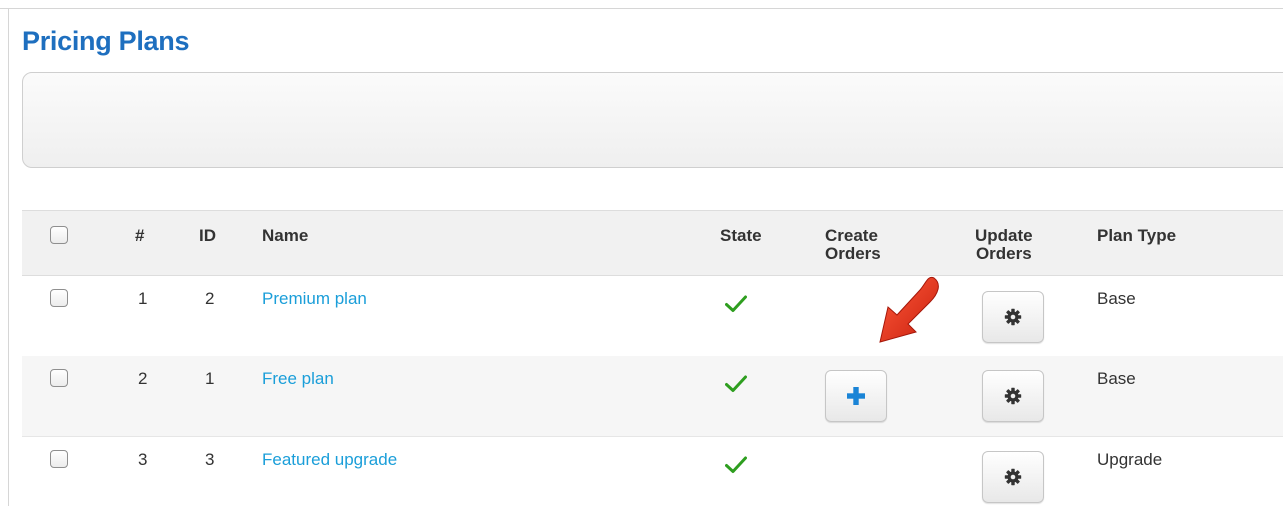 Image resolution: width=1283 pixels, height=516 pixels. What do you see at coordinates (1003, 253) in the screenshot?
I see `header-update-orders-line2: Orders` at bounding box center [1003, 253].